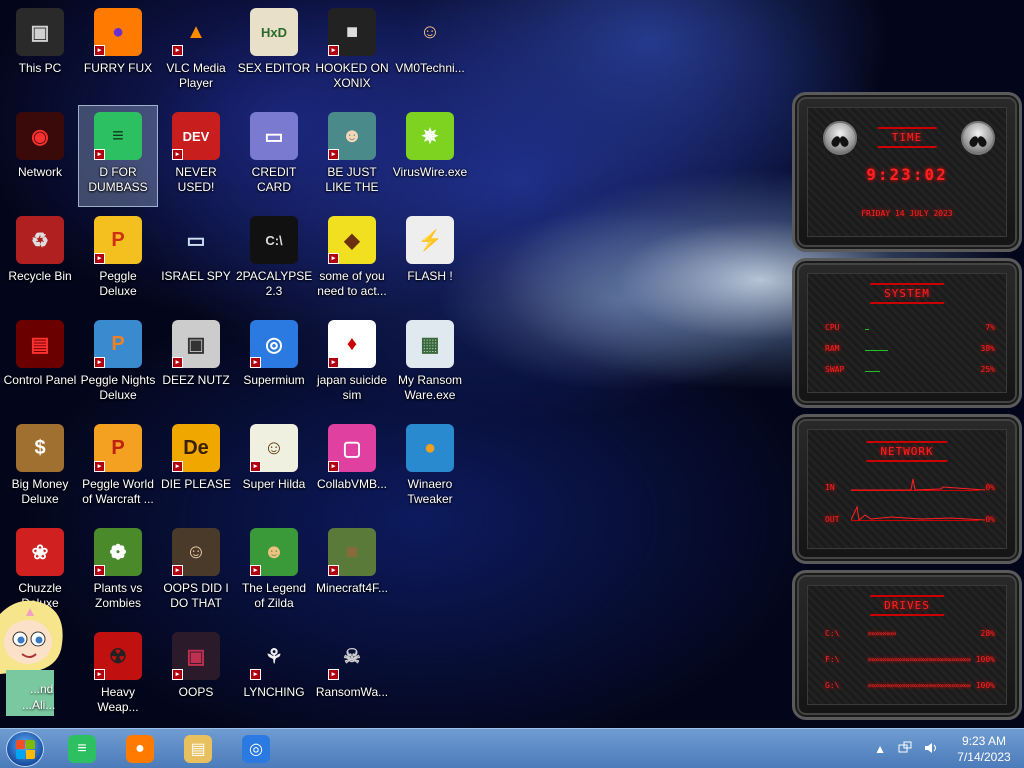 Image resolution: width=1024 pixels, height=768 pixels. What do you see at coordinates (978, 138) in the screenshot?
I see `alien-head-icon` at bounding box center [978, 138].